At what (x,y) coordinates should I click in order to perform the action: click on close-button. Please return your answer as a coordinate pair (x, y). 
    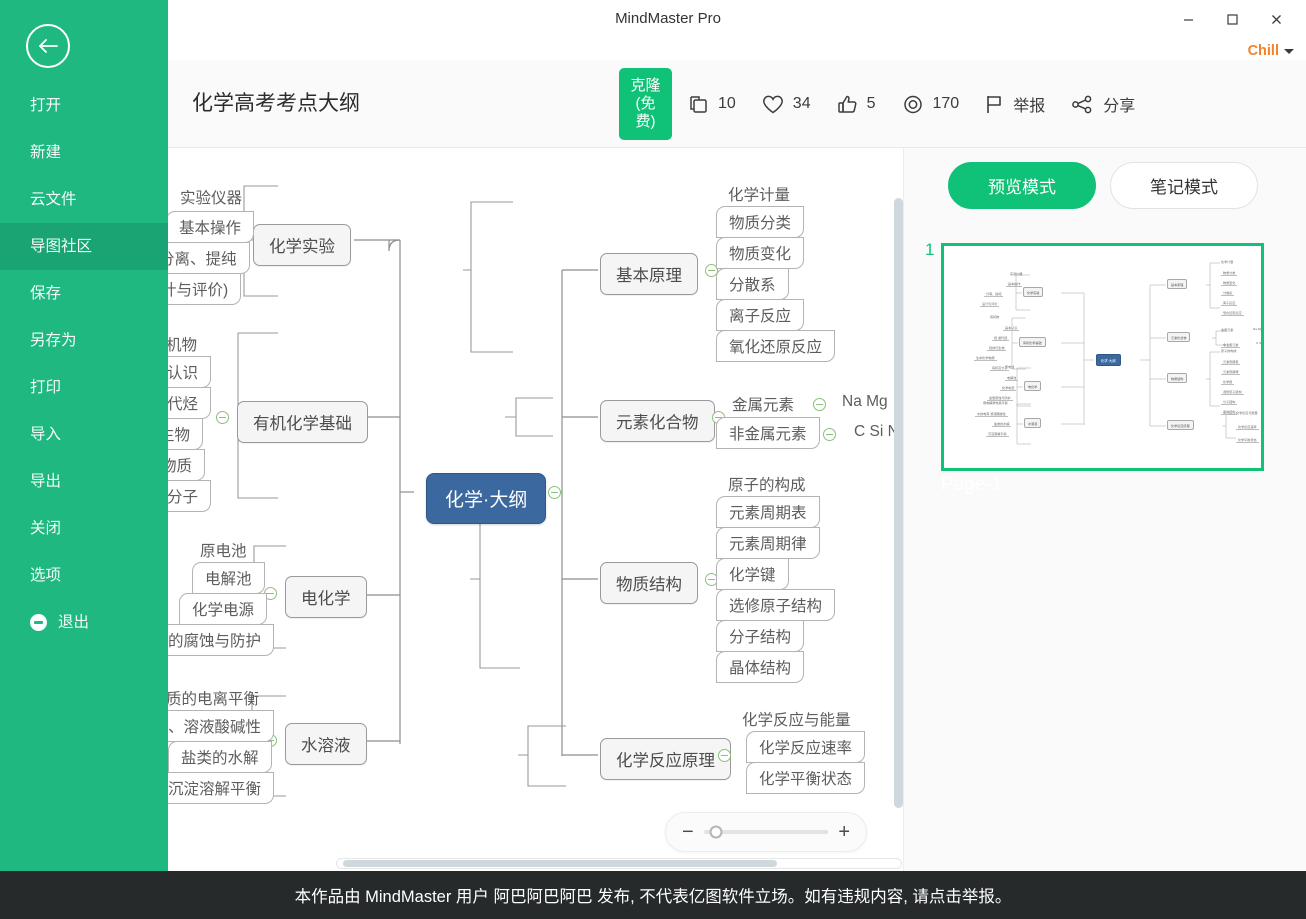
    Looking at the image, I should click on (1276, 19).